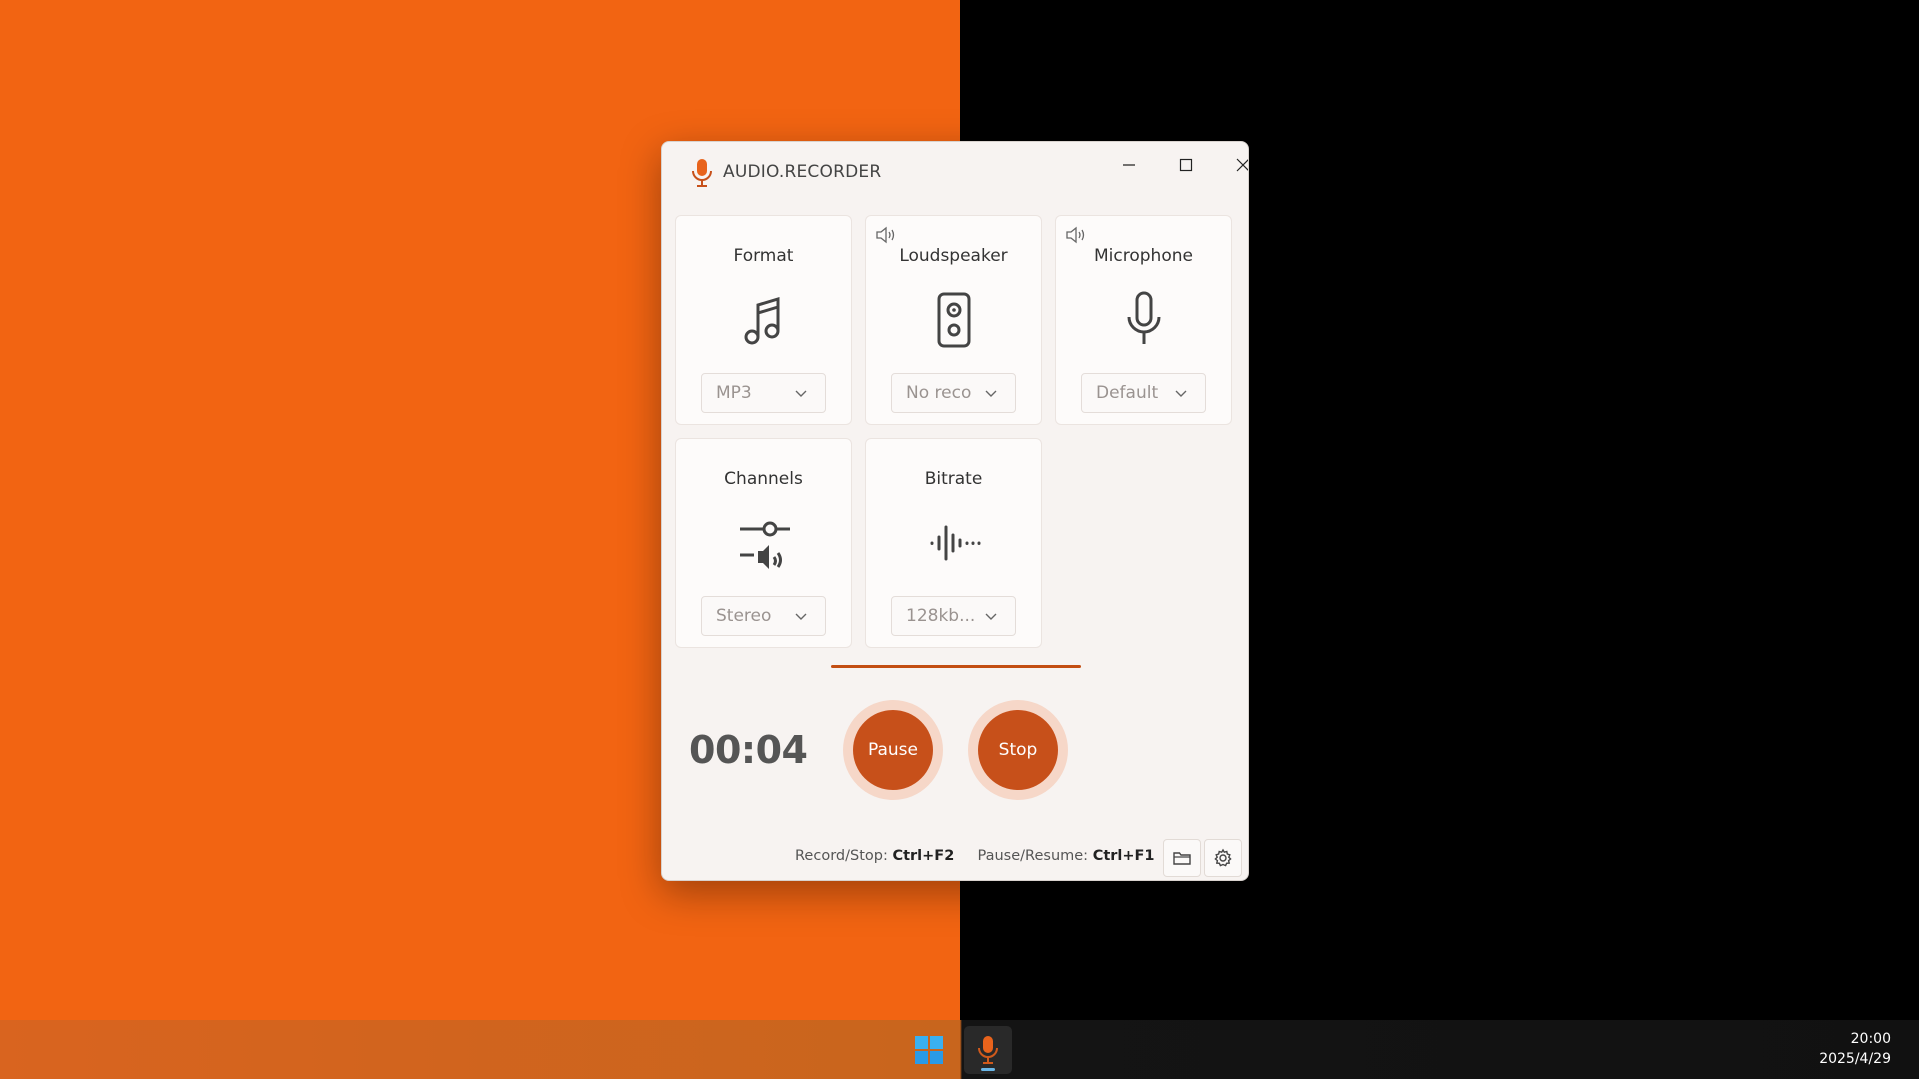  I want to click on settings-button, so click(1223, 858).